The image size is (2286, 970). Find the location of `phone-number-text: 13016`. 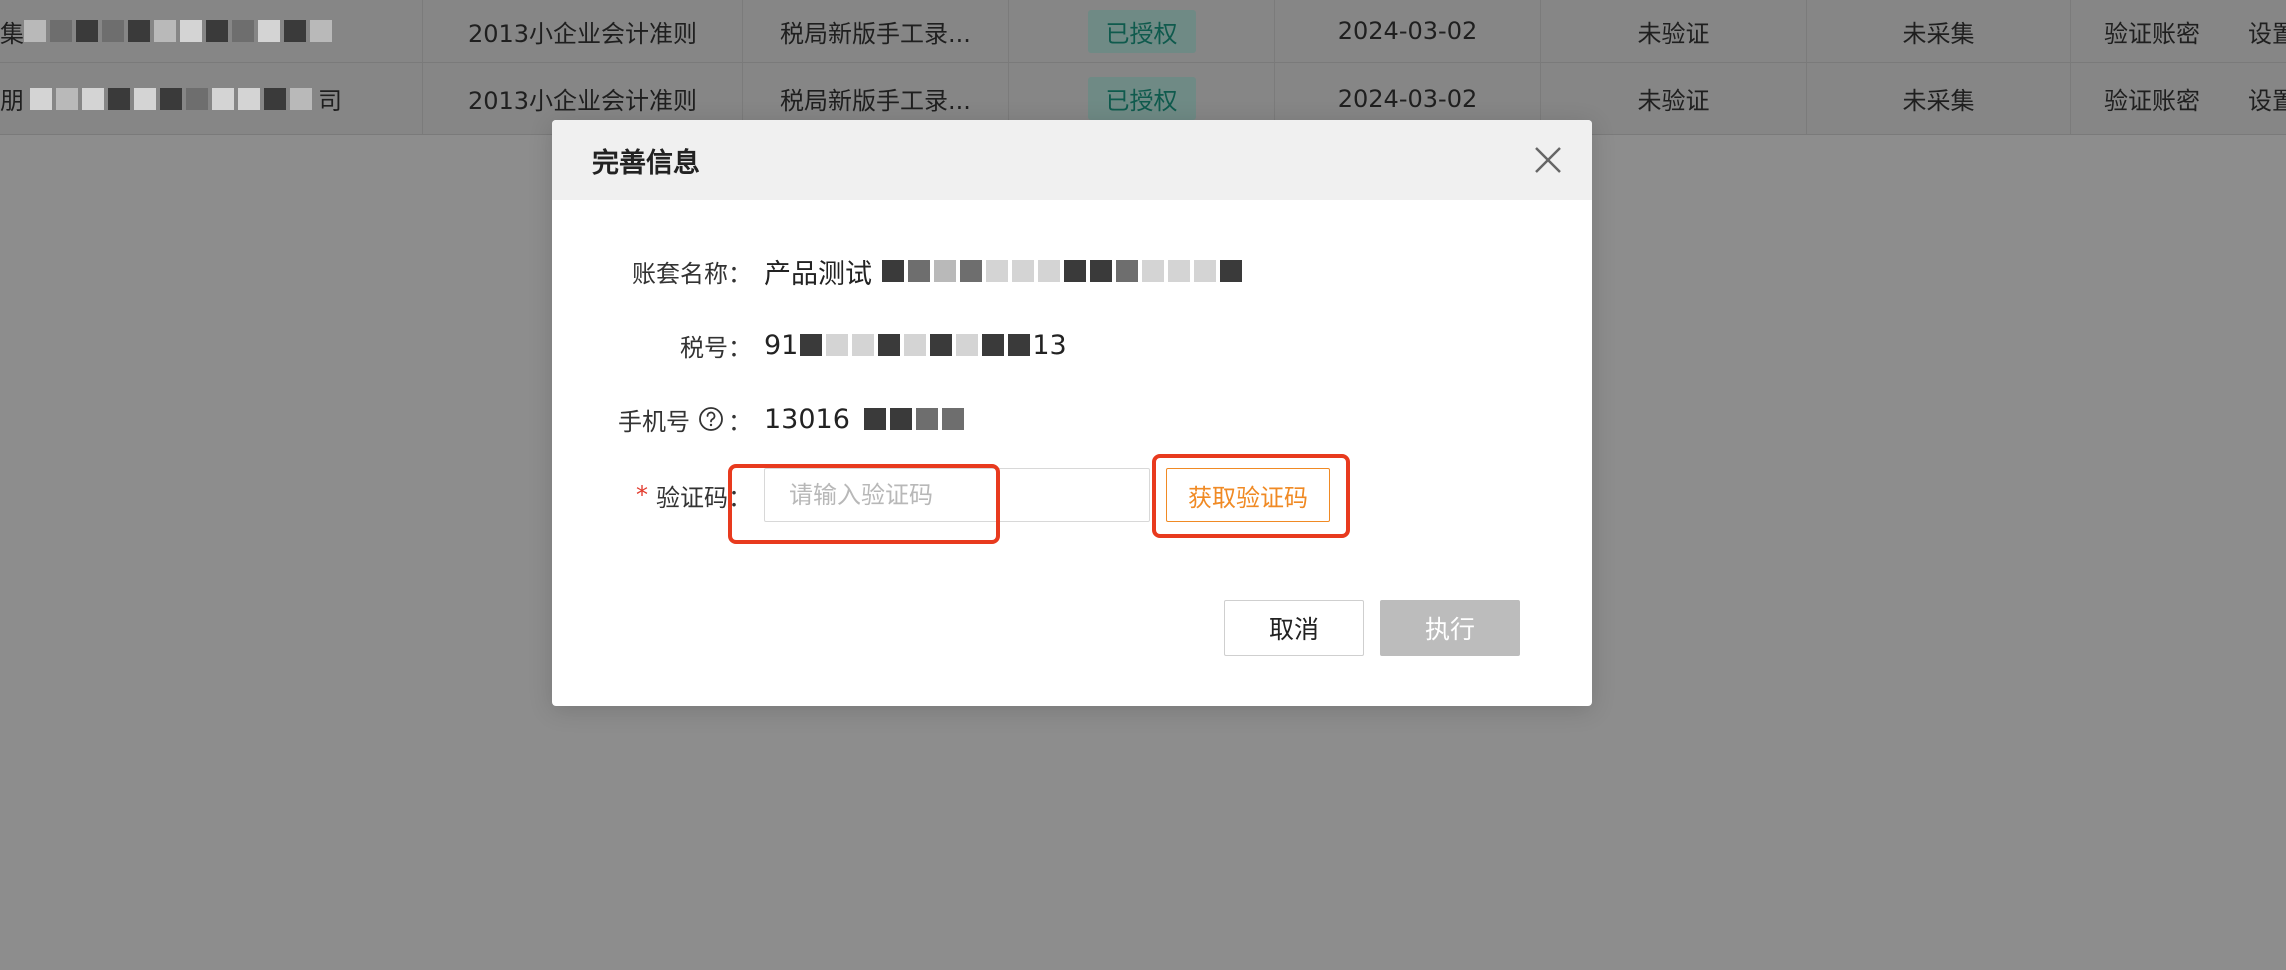

phone-number-text: 13016 is located at coordinates (807, 419).